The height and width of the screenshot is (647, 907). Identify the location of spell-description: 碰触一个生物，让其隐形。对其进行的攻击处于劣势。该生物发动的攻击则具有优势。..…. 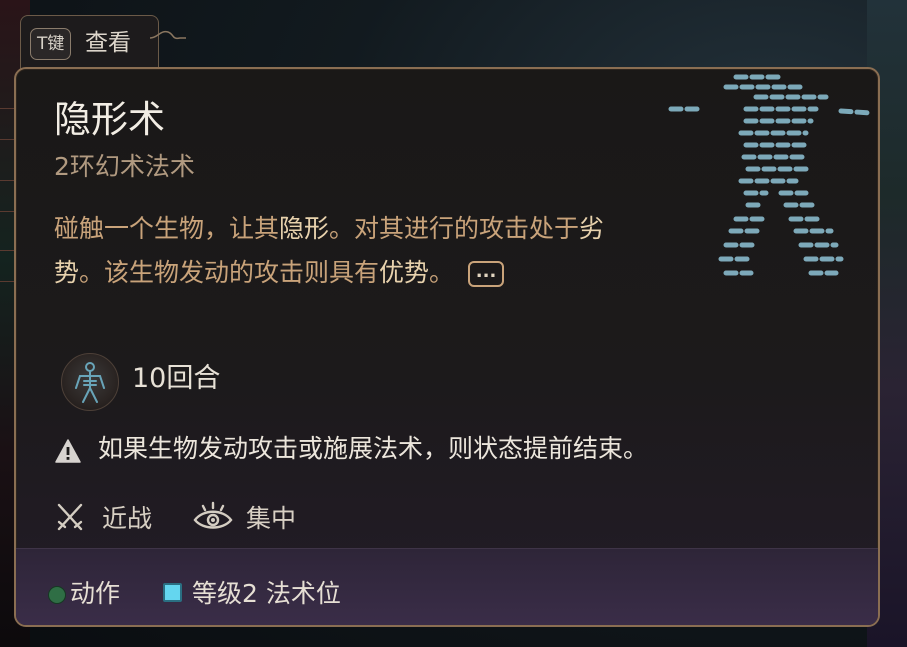
(334, 251).